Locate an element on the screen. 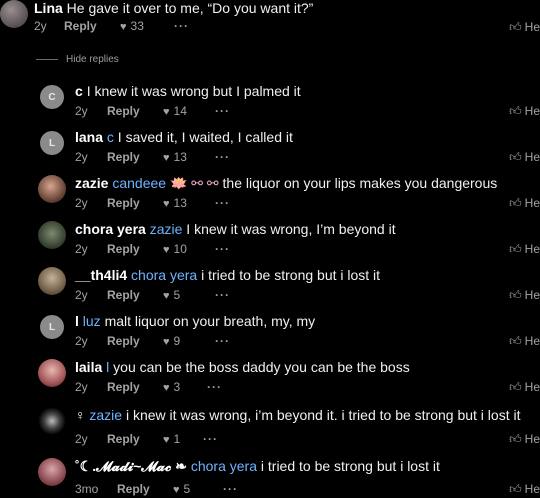 This screenshot has height=498, width=540. reply-username: laila is located at coordinates (88, 367).